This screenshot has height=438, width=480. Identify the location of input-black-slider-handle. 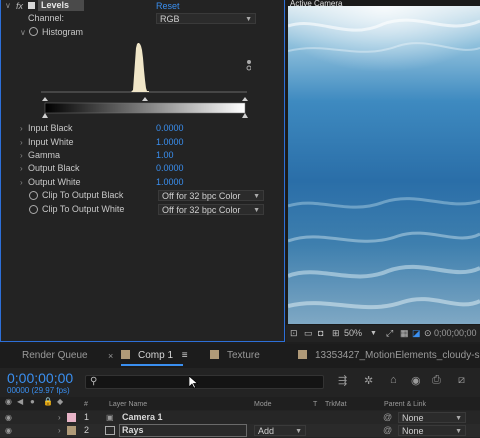
(45, 99).